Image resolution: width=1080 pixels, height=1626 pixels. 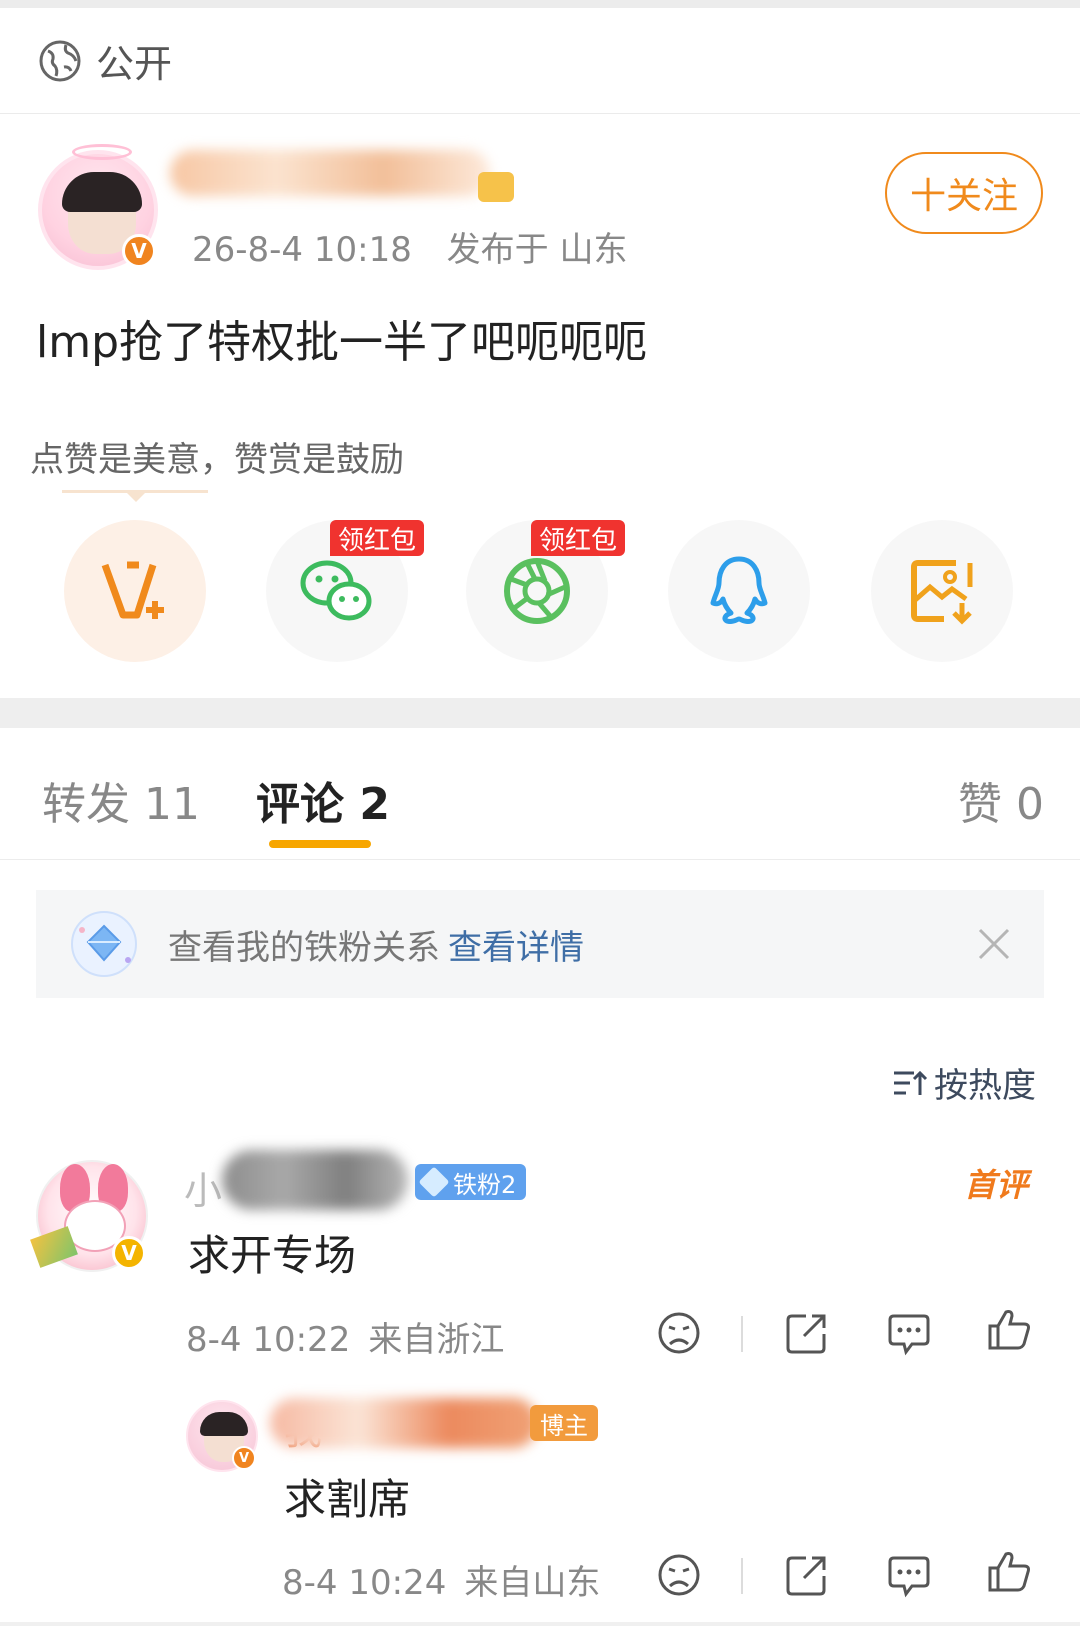 I want to click on sort-icon, so click(x=911, y=1082).